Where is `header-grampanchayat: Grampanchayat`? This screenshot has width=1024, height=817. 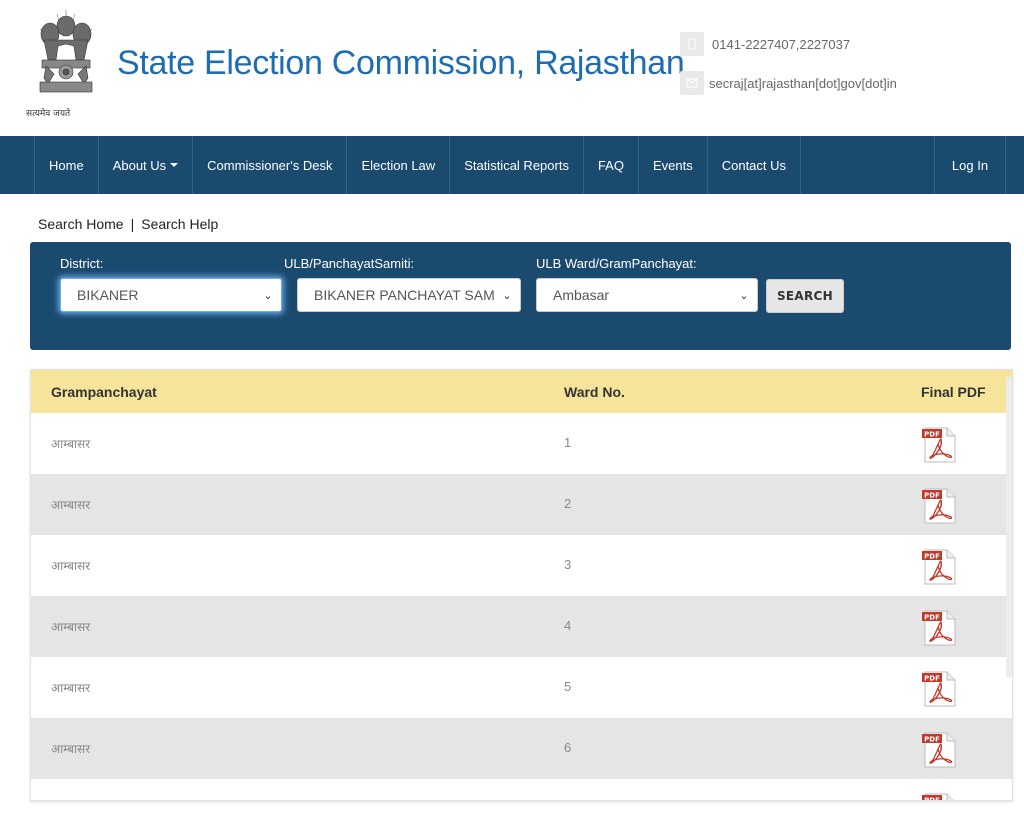 header-grampanchayat: Grampanchayat is located at coordinates (104, 391).